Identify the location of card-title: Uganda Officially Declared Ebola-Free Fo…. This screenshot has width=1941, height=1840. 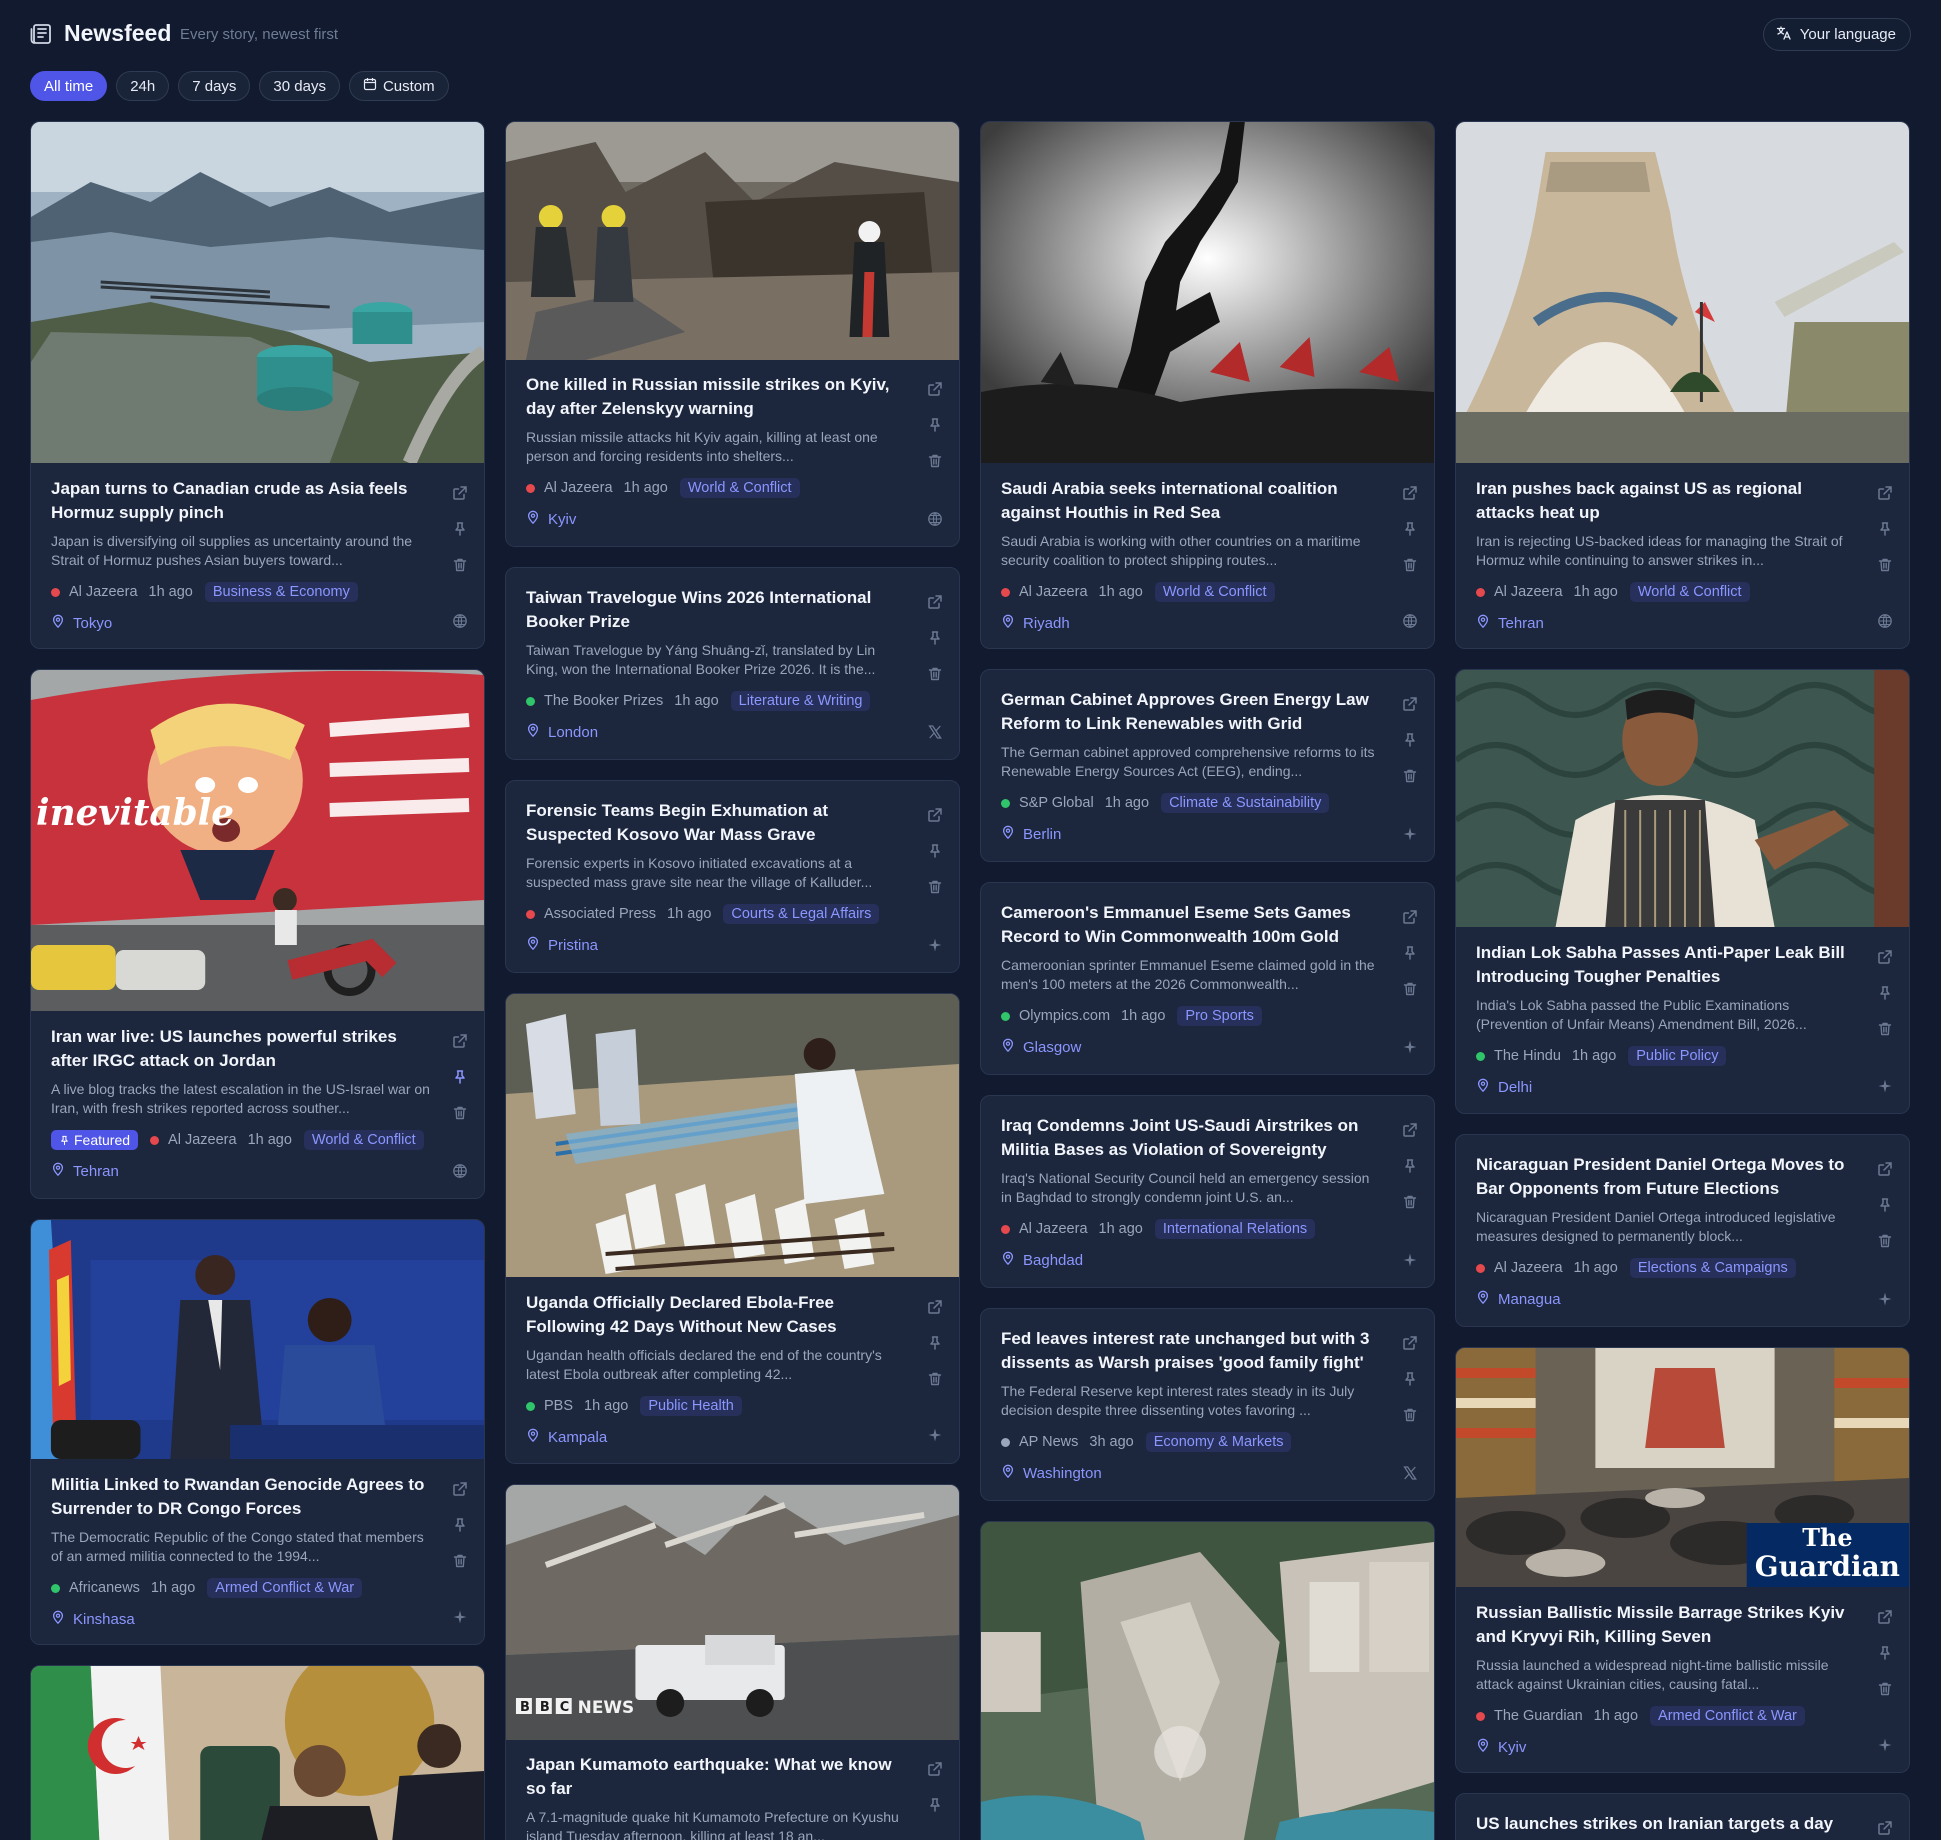
(713, 1315).